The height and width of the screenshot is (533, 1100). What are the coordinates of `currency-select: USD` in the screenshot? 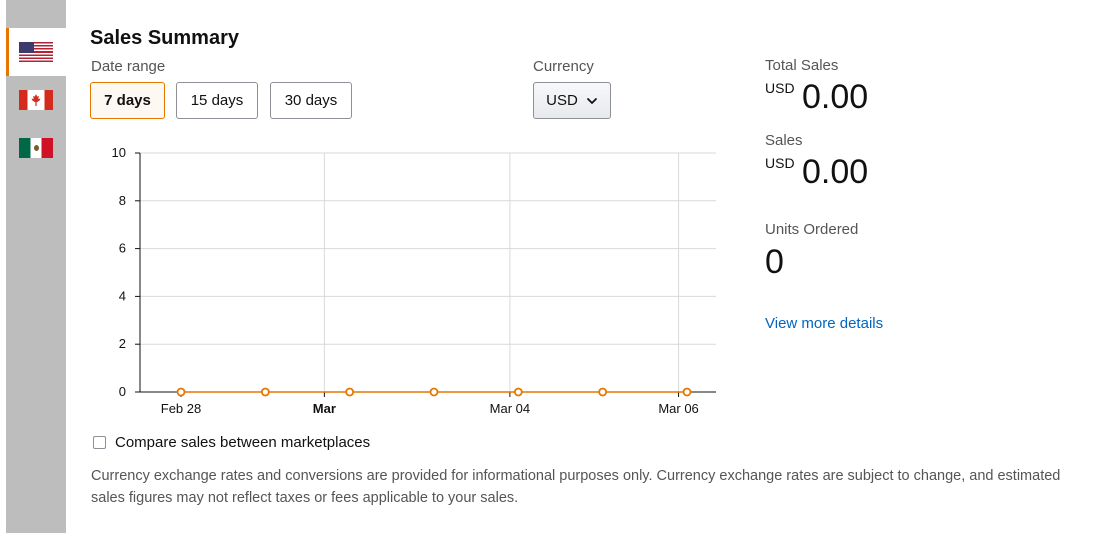 It's located at (572, 100).